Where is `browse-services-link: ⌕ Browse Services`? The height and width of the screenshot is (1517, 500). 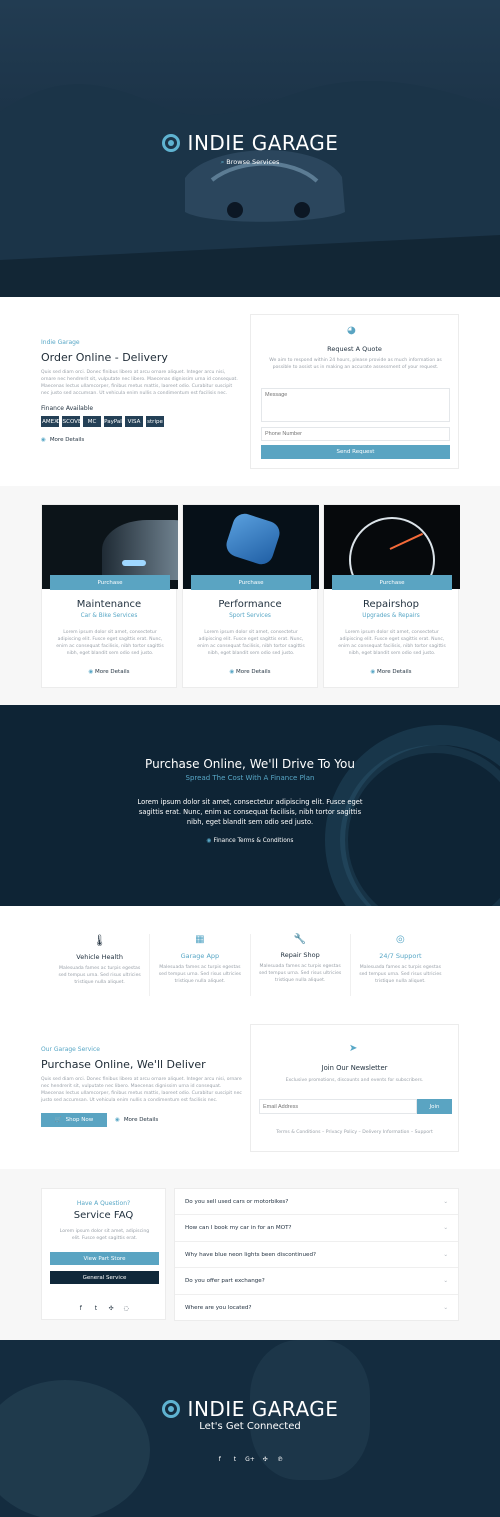 browse-services-link: ⌕ Browse Services is located at coordinates (250, 162).